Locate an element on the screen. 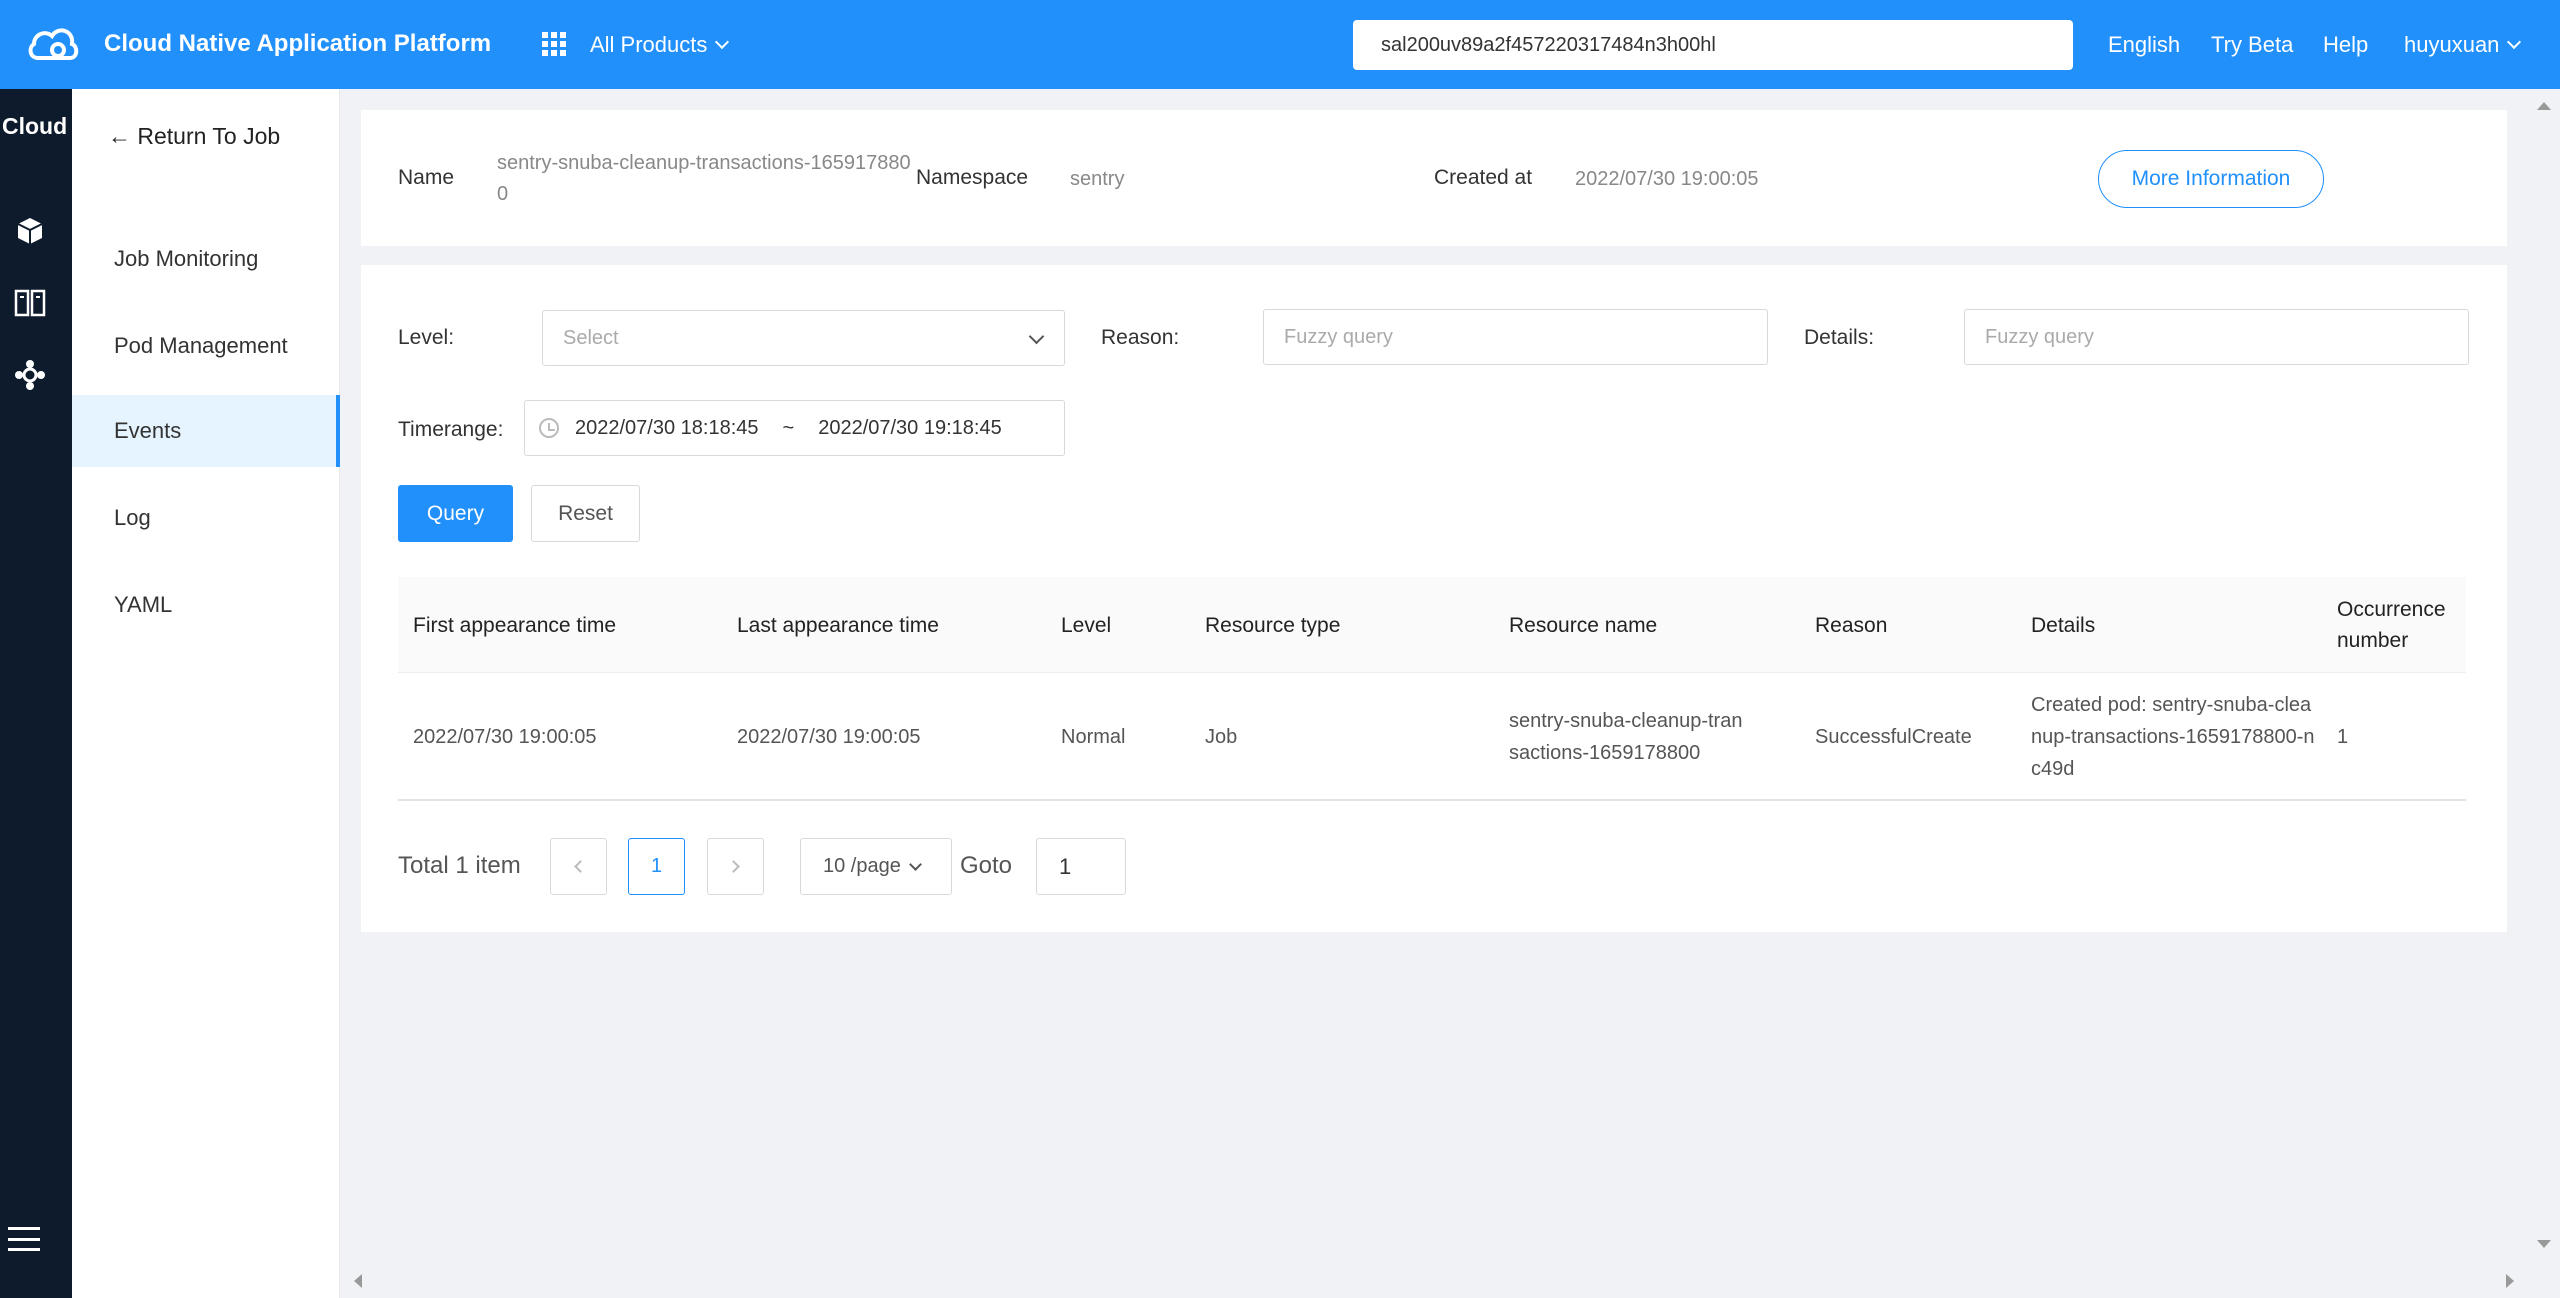 The image size is (2560, 1298). time-end: 2022/07/30 19:18:45 is located at coordinates (910, 427).